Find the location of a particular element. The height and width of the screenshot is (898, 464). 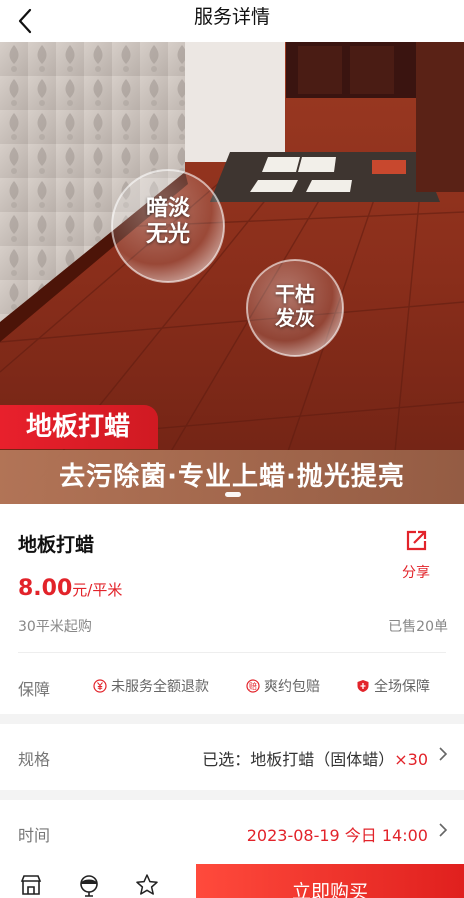

bubble-label-line: 无光 is located at coordinates (167, 234).